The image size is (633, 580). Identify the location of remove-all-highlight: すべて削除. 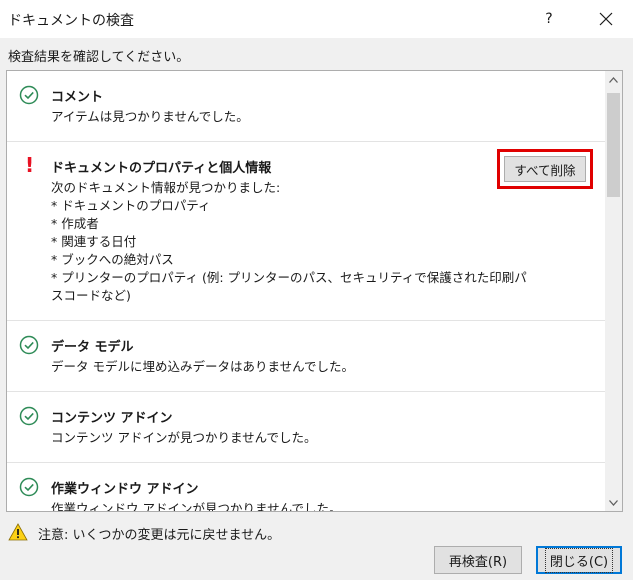
(545, 169).